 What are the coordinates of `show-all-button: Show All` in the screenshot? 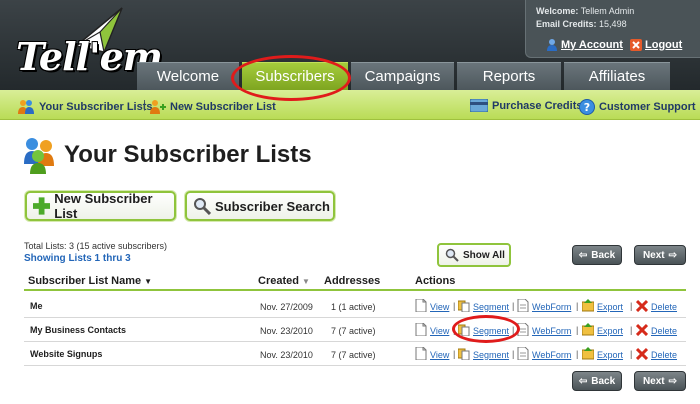 It's located at (474, 255).